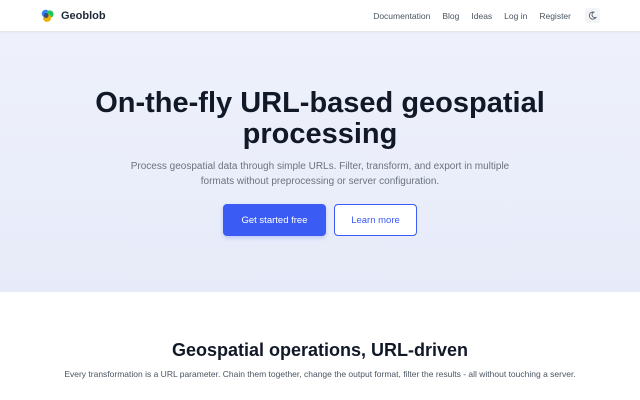  I want to click on moon-icon, so click(592, 15).